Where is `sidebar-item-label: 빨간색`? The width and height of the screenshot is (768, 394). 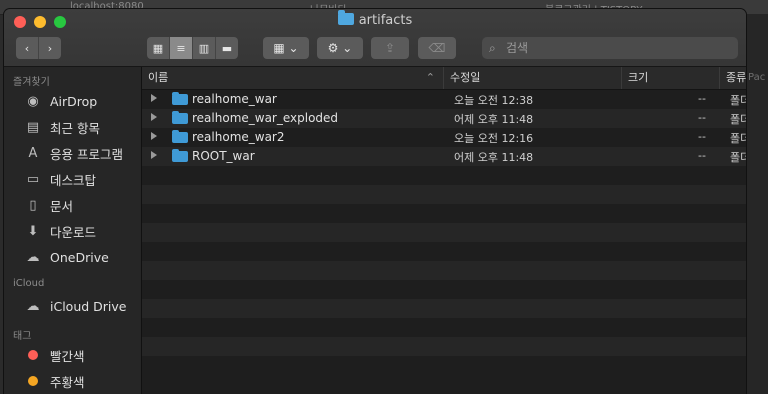 sidebar-item-label: 빨간색 is located at coordinates (67, 356).